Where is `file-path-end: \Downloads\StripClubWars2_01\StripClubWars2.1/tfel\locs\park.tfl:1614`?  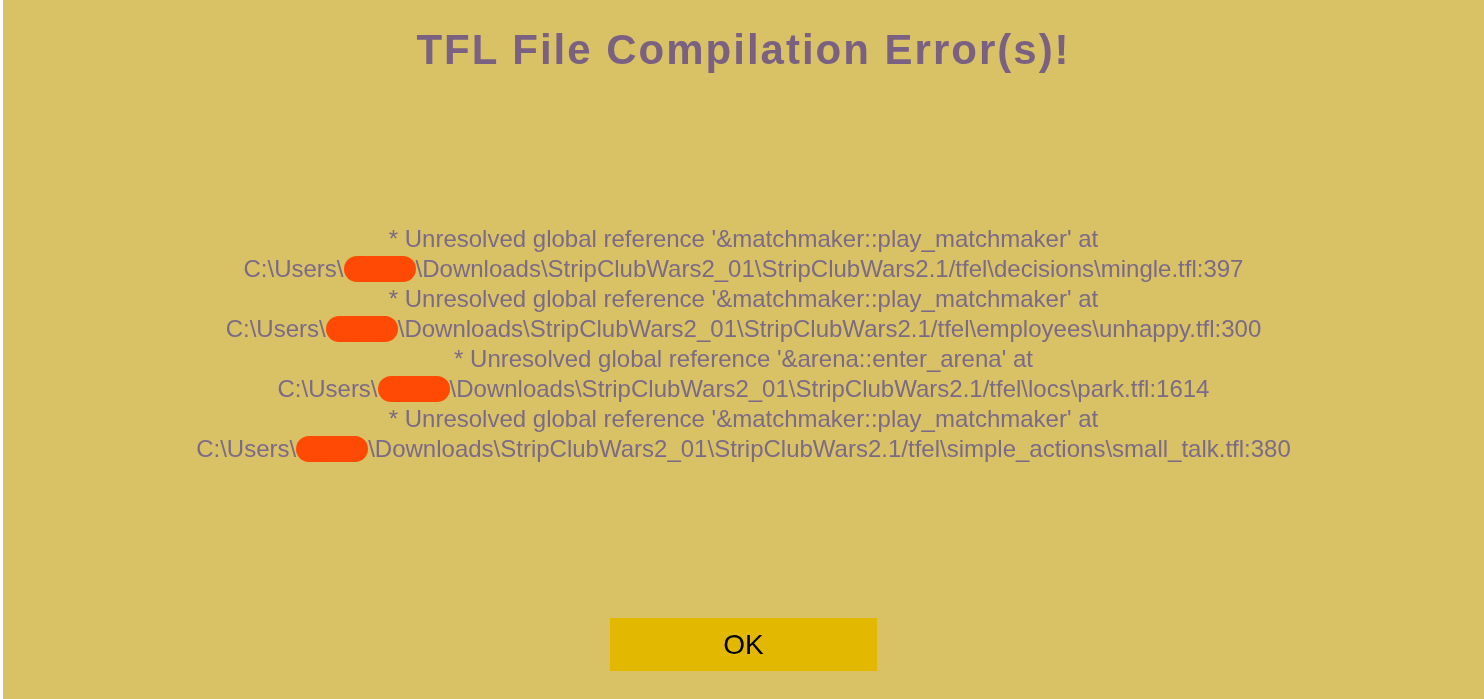
file-path-end: \Downloads\StripClubWars2_01\StripClubWars2.1/tfel\locs\park.tfl:1614 is located at coordinates (829, 389).